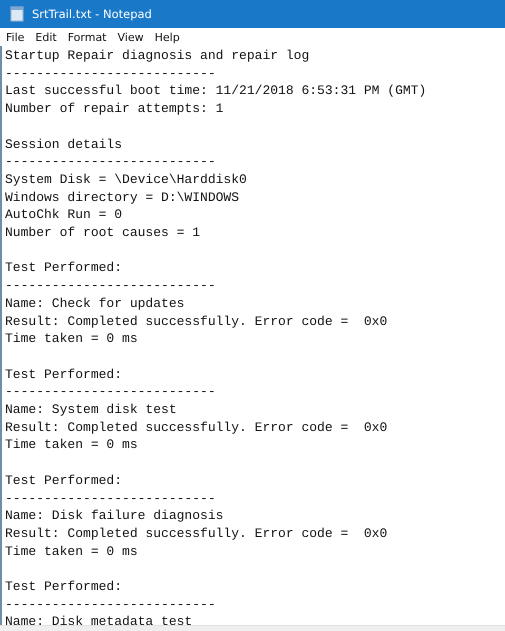  What do you see at coordinates (215, 91) in the screenshot?
I see `text-line: Last successful boot time: 11/21/2018 6:53:31 PM (GMT)` at bounding box center [215, 91].